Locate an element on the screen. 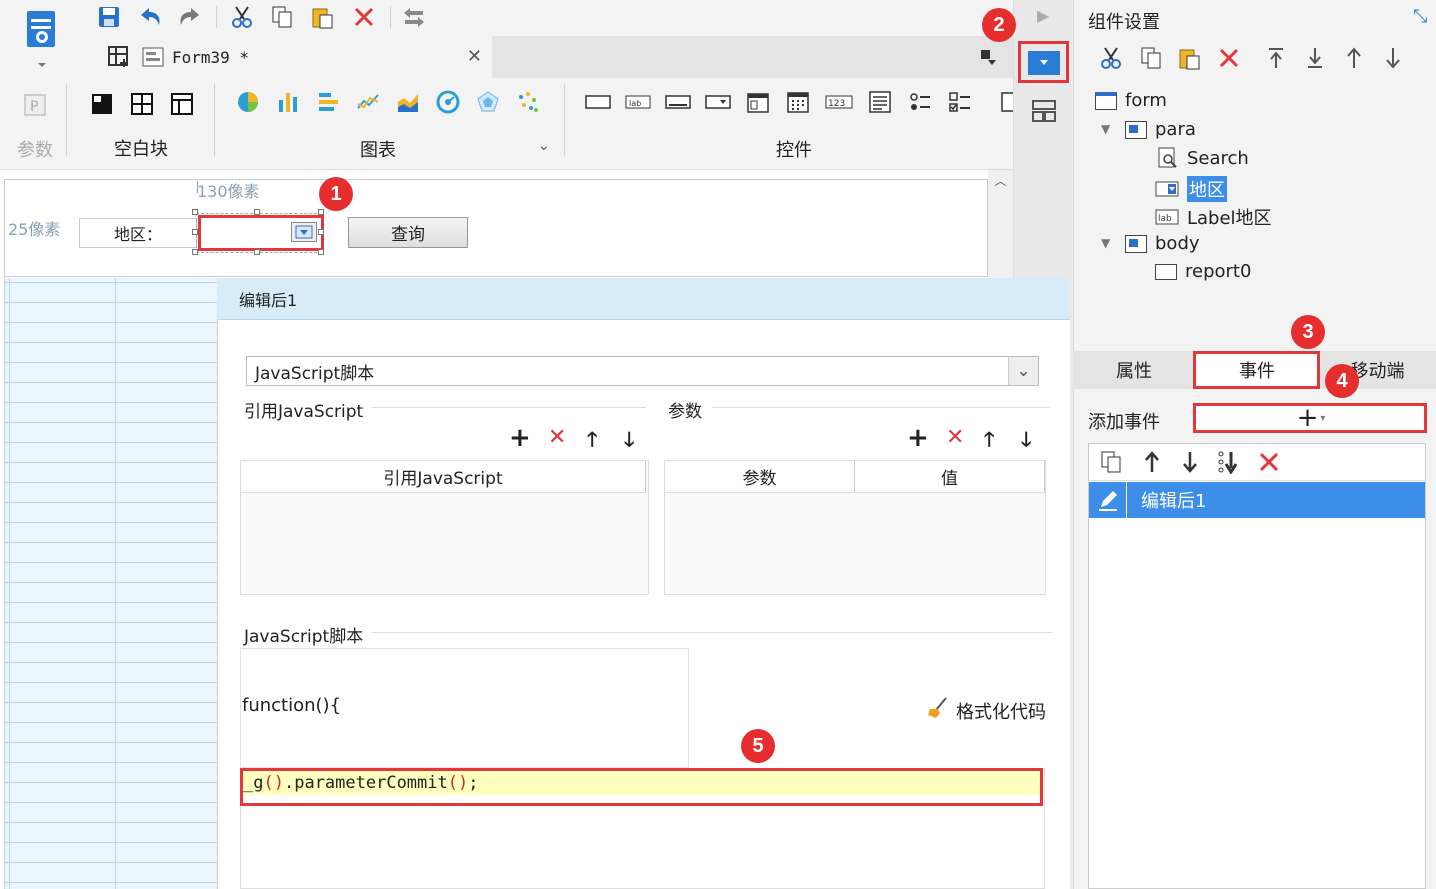  editor-titlebar: 编辑后1 is located at coordinates (643, 299).